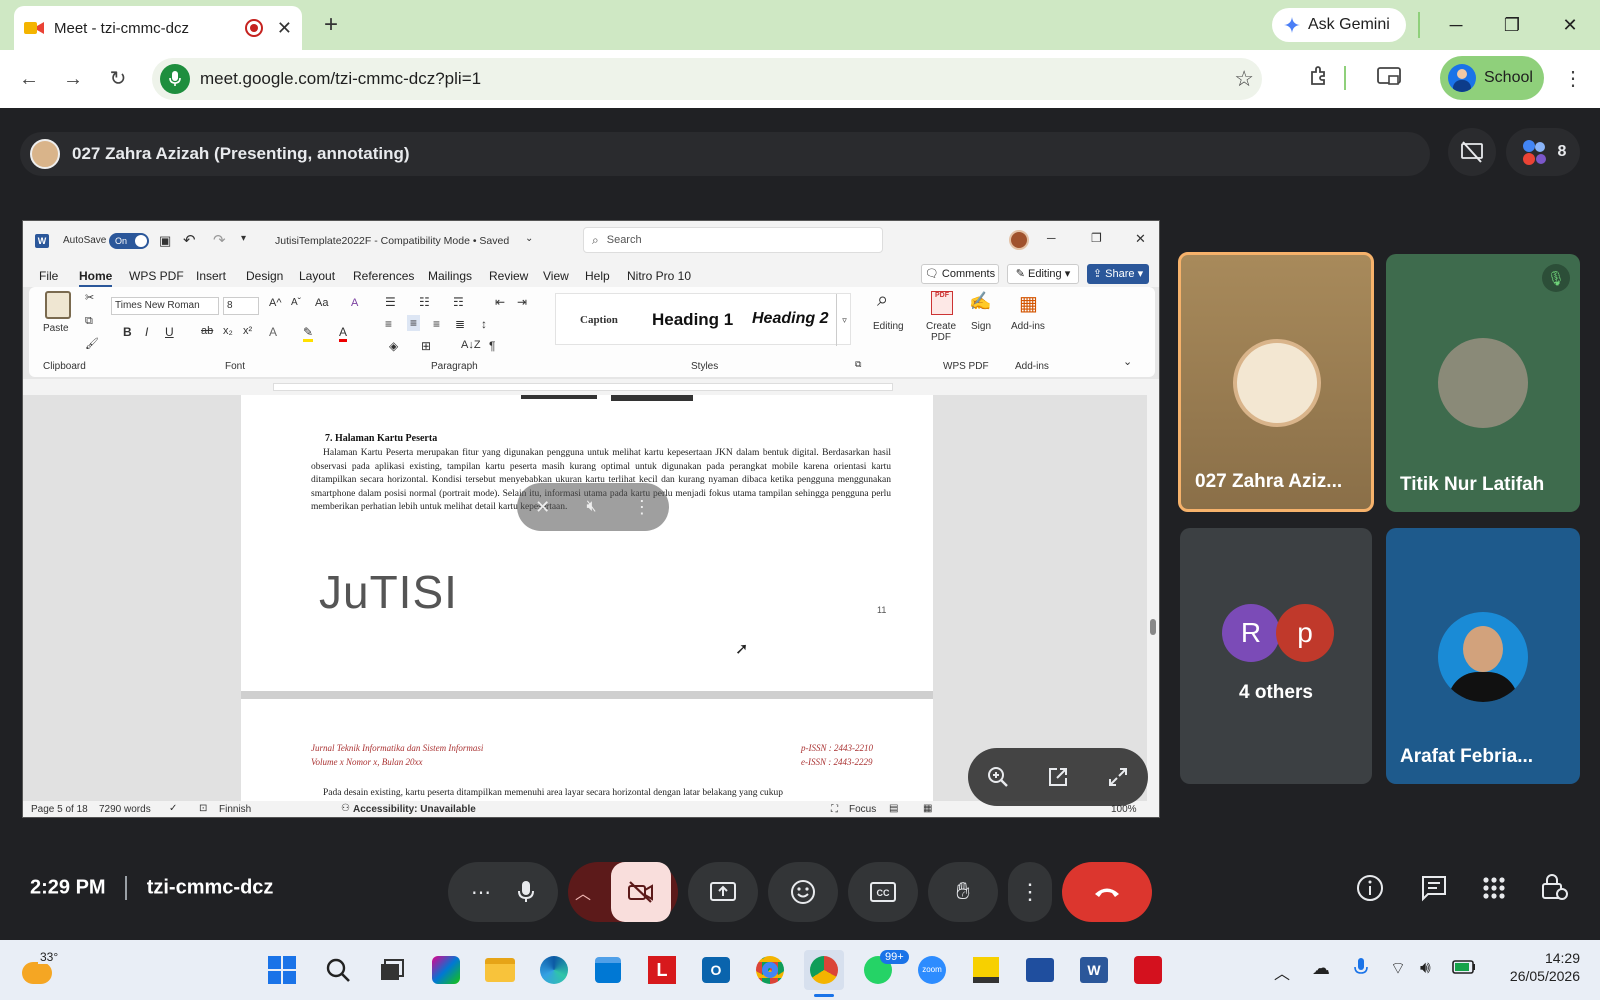  I want to click on print-layout-icon: ▦, so click(927, 808).